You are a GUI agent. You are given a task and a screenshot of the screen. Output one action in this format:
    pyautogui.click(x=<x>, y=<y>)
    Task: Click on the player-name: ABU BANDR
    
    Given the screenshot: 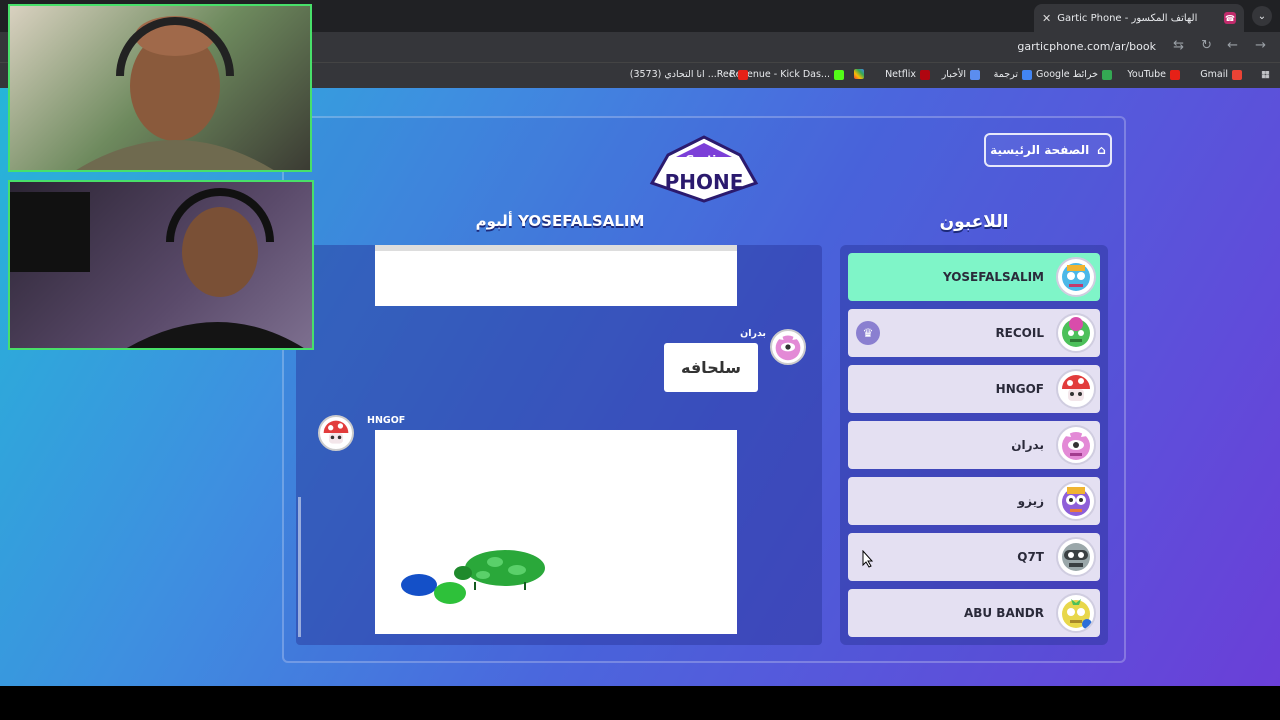 What is the action you would take?
    pyautogui.click(x=1003, y=613)
    